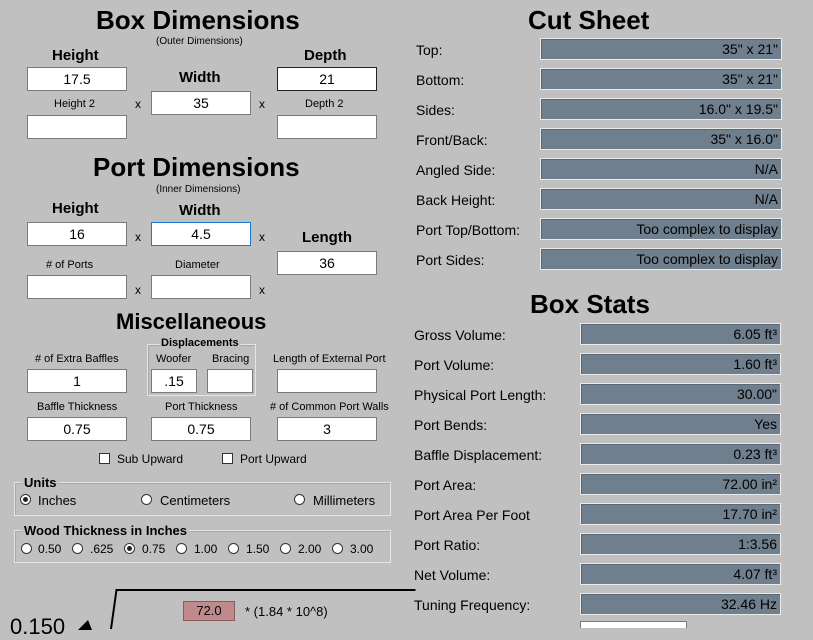 This screenshot has height=640, width=813. What do you see at coordinates (198, 189) in the screenshot?
I see `port-dimensions-subtitle: (Inner Dimensions)` at bounding box center [198, 189].